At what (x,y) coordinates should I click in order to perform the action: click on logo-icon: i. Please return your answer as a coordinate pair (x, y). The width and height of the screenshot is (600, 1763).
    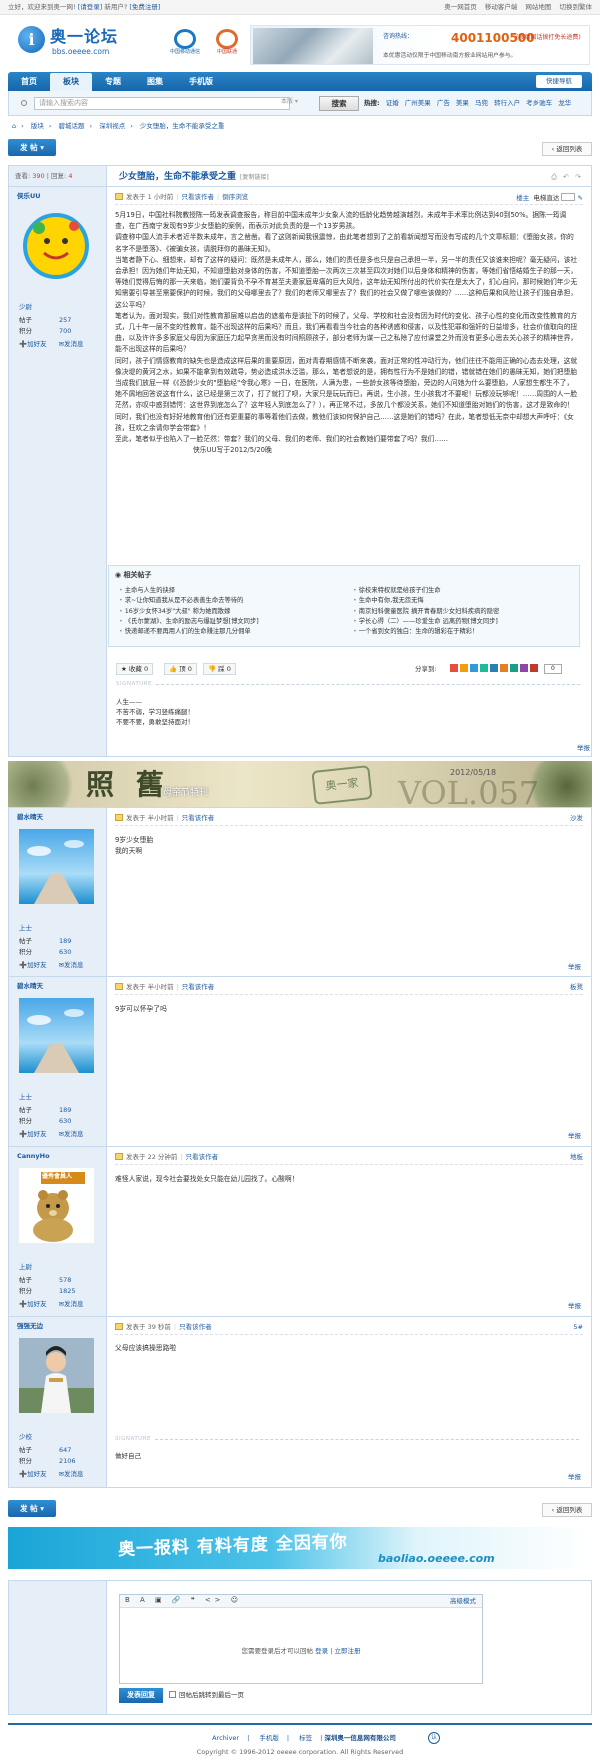
    Looking at the image, I should click on (31, 39).